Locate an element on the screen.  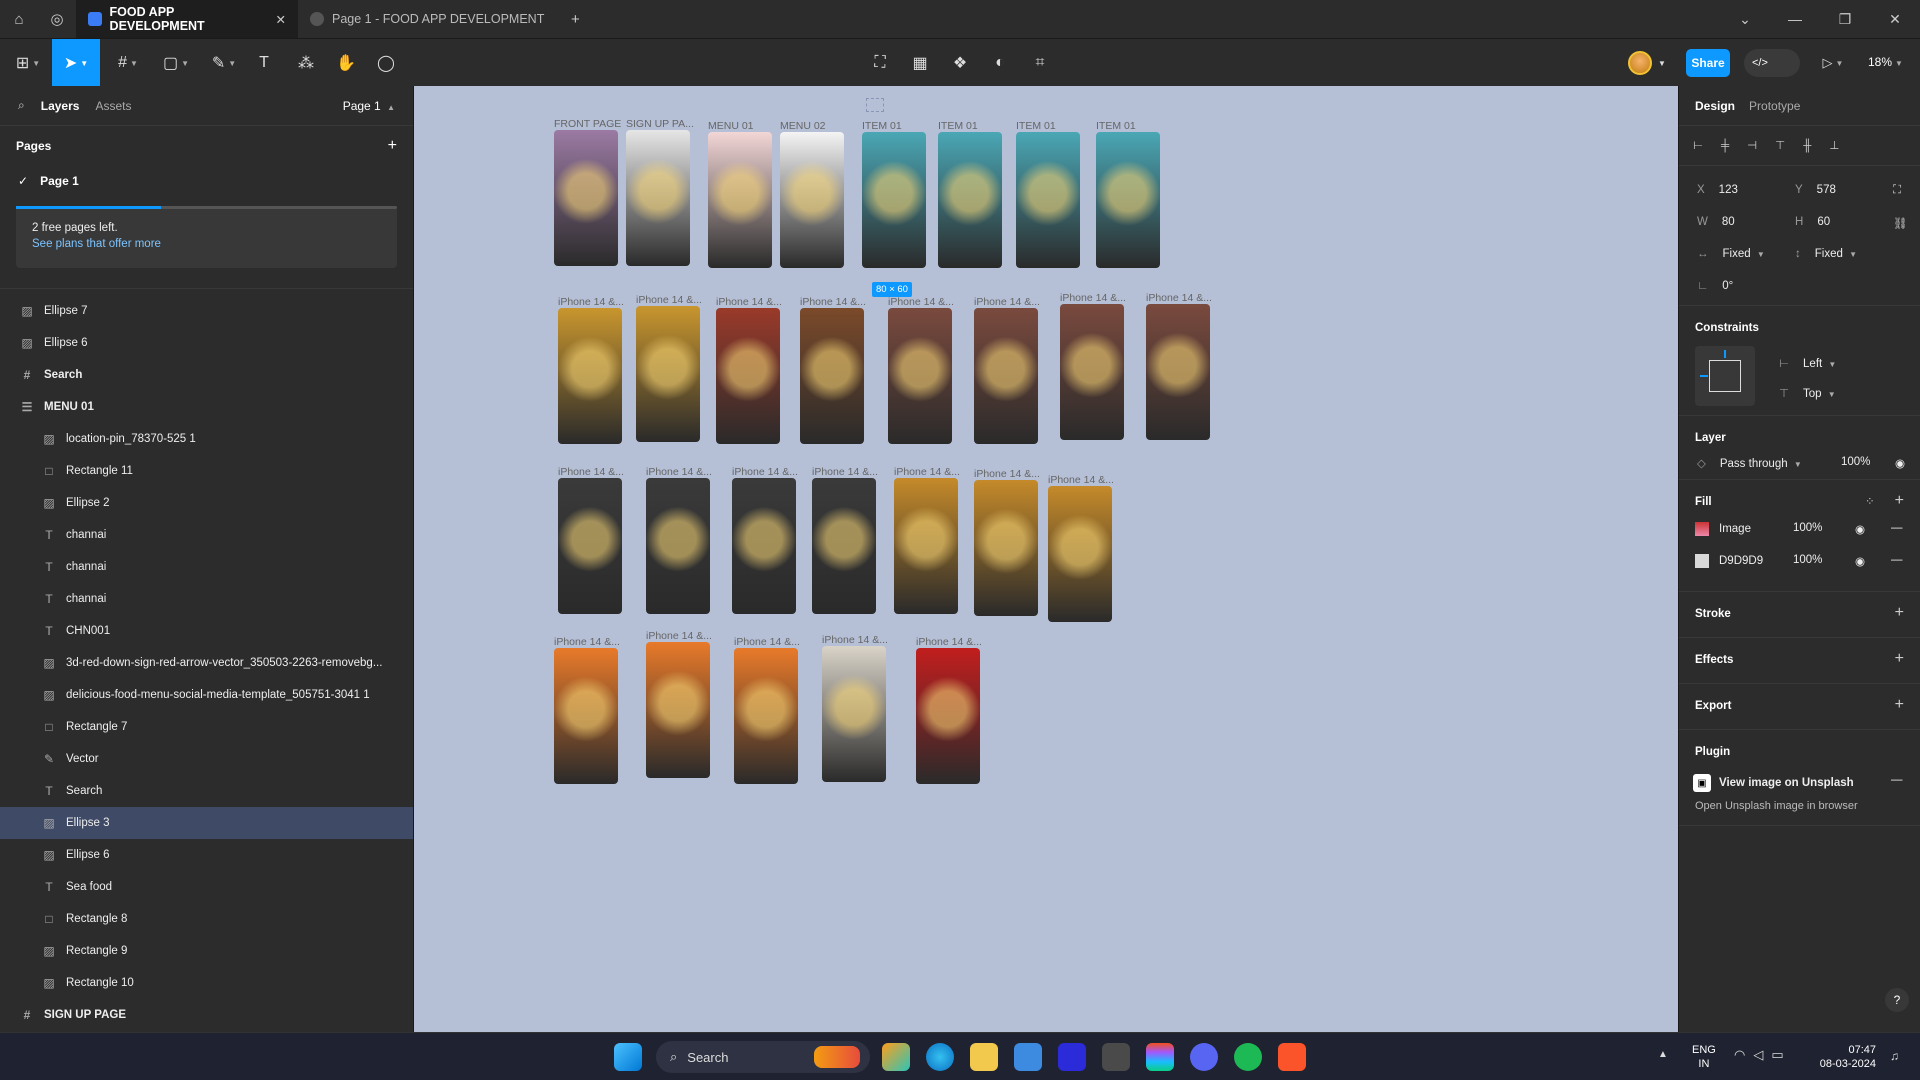
pen-tool-icon: ✎ ▼ is located at coordinates (224, 63).